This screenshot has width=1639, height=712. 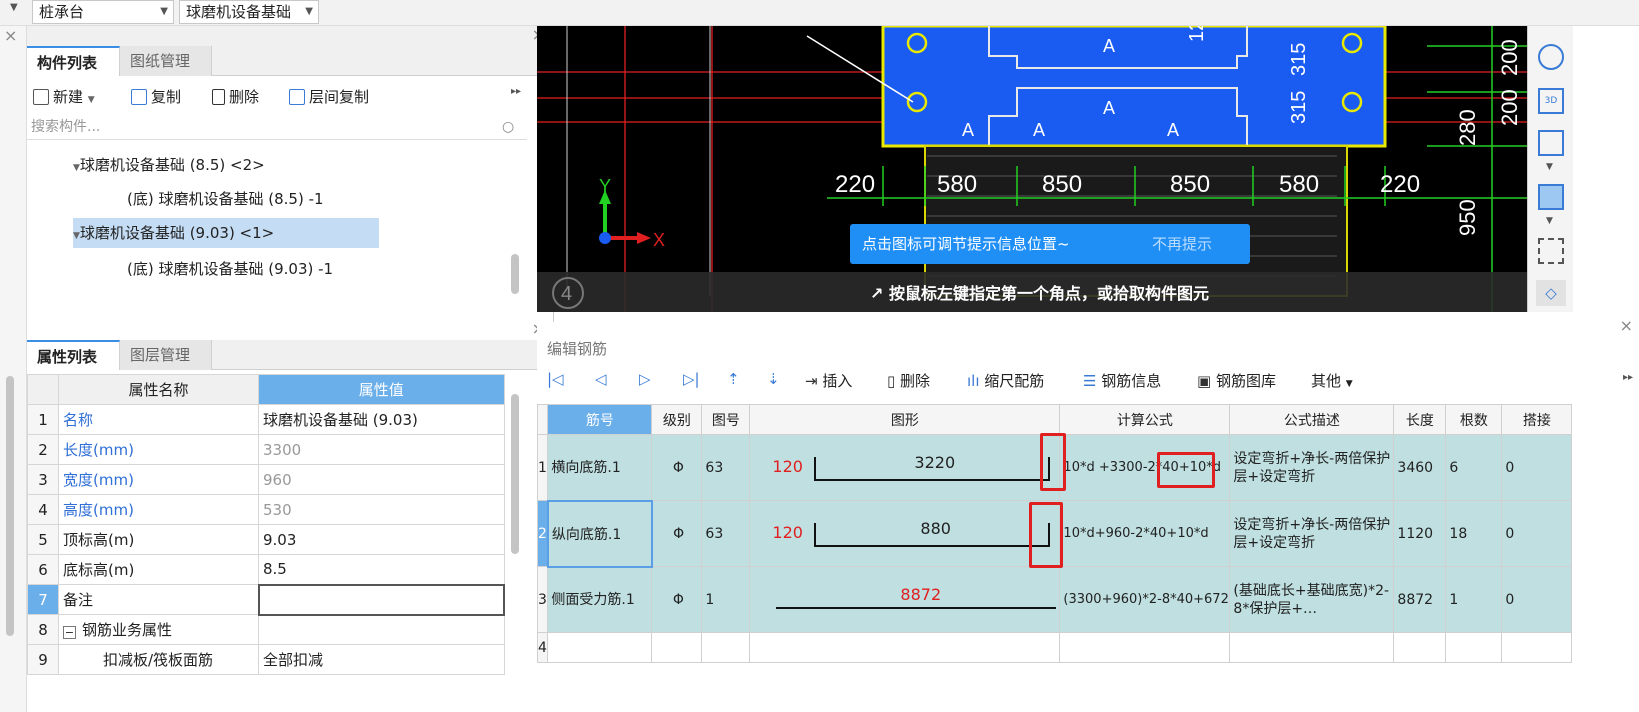 What do you see at coordinates (905, 467) in the screenshot?
I see `shape-cell: 120 3220` at bounding box center [905, 467].